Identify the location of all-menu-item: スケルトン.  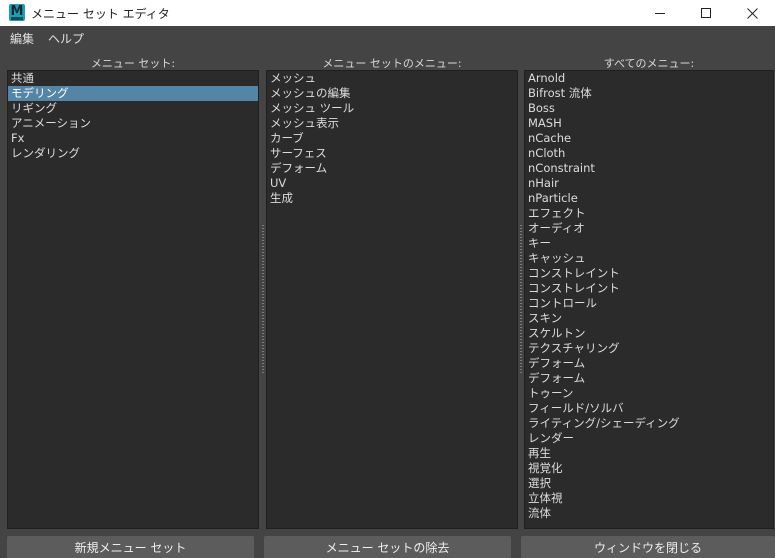
(649, 333).